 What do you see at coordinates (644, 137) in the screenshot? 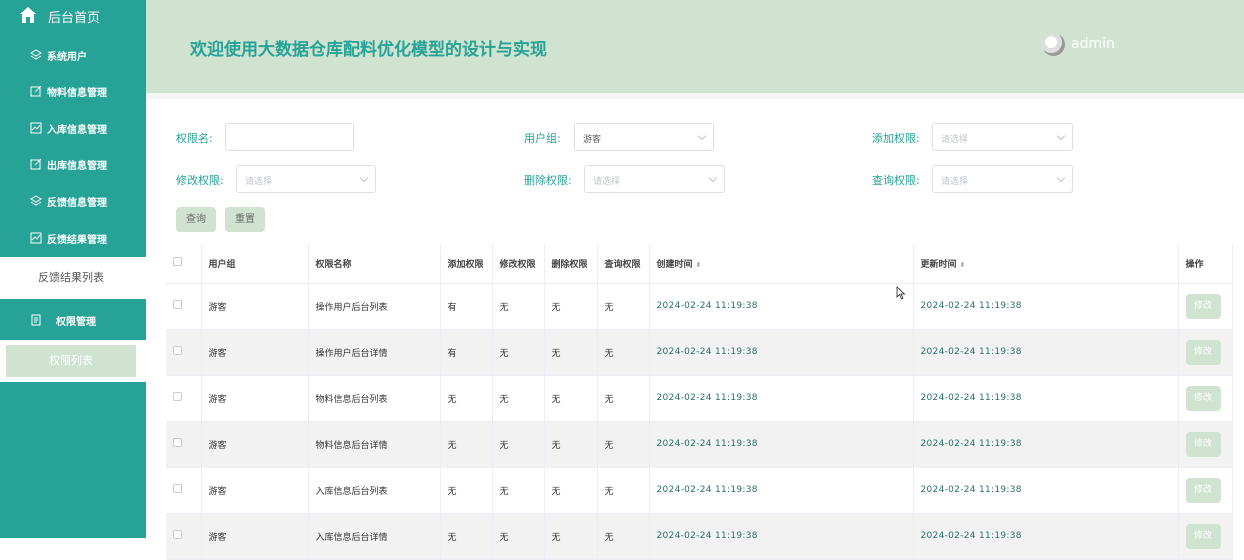
I see `user-group-select: 游客` at bounding box center [644, 137].